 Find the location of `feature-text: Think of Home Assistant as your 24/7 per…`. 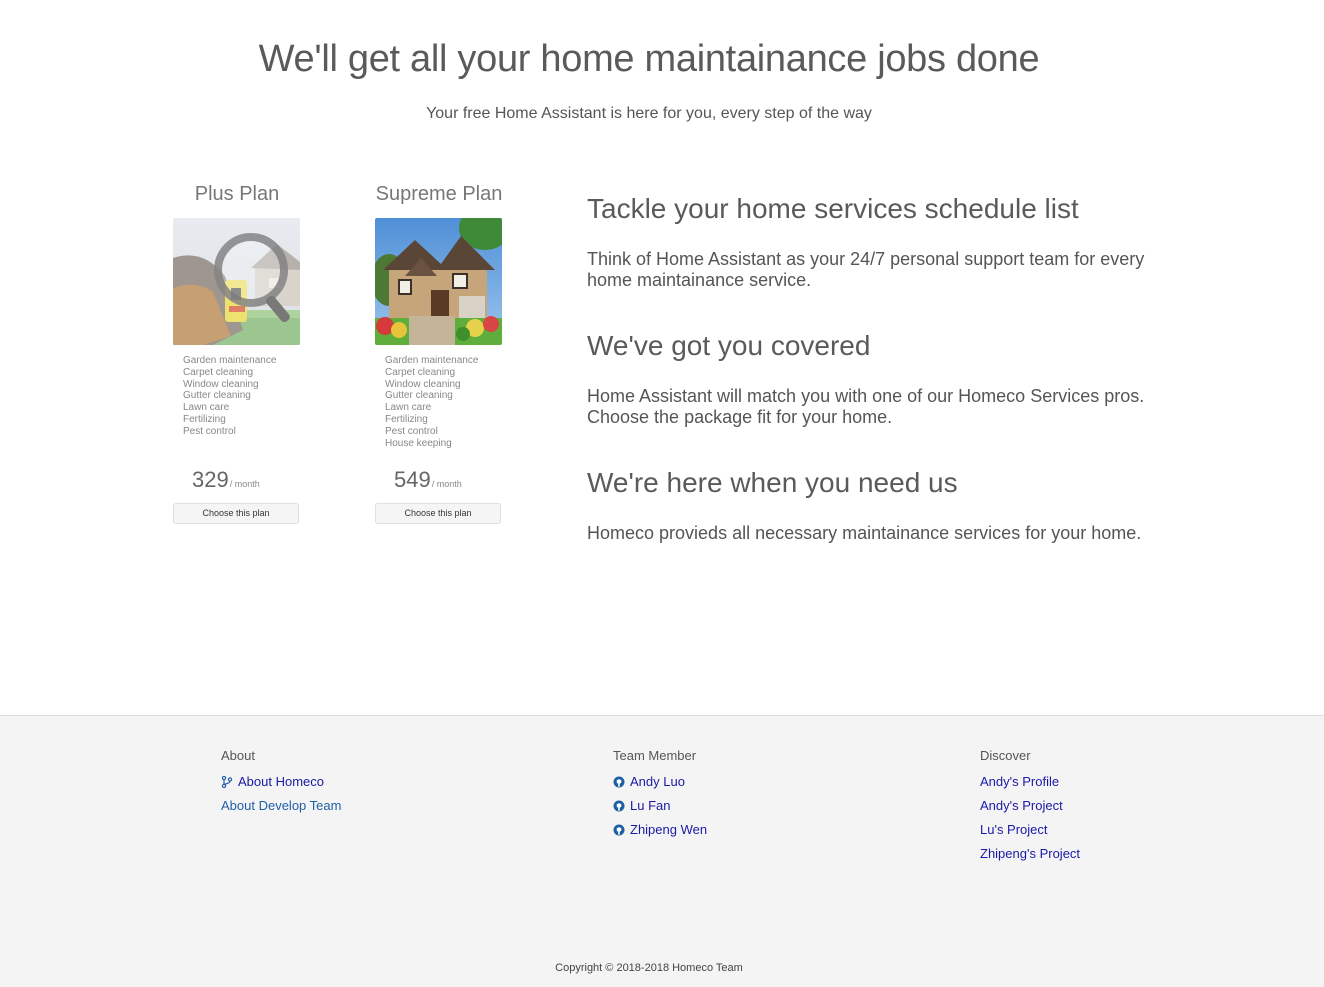

feature-text: Think of Home Assistant as your 24/7 per… is located at coordinates (866, 269).